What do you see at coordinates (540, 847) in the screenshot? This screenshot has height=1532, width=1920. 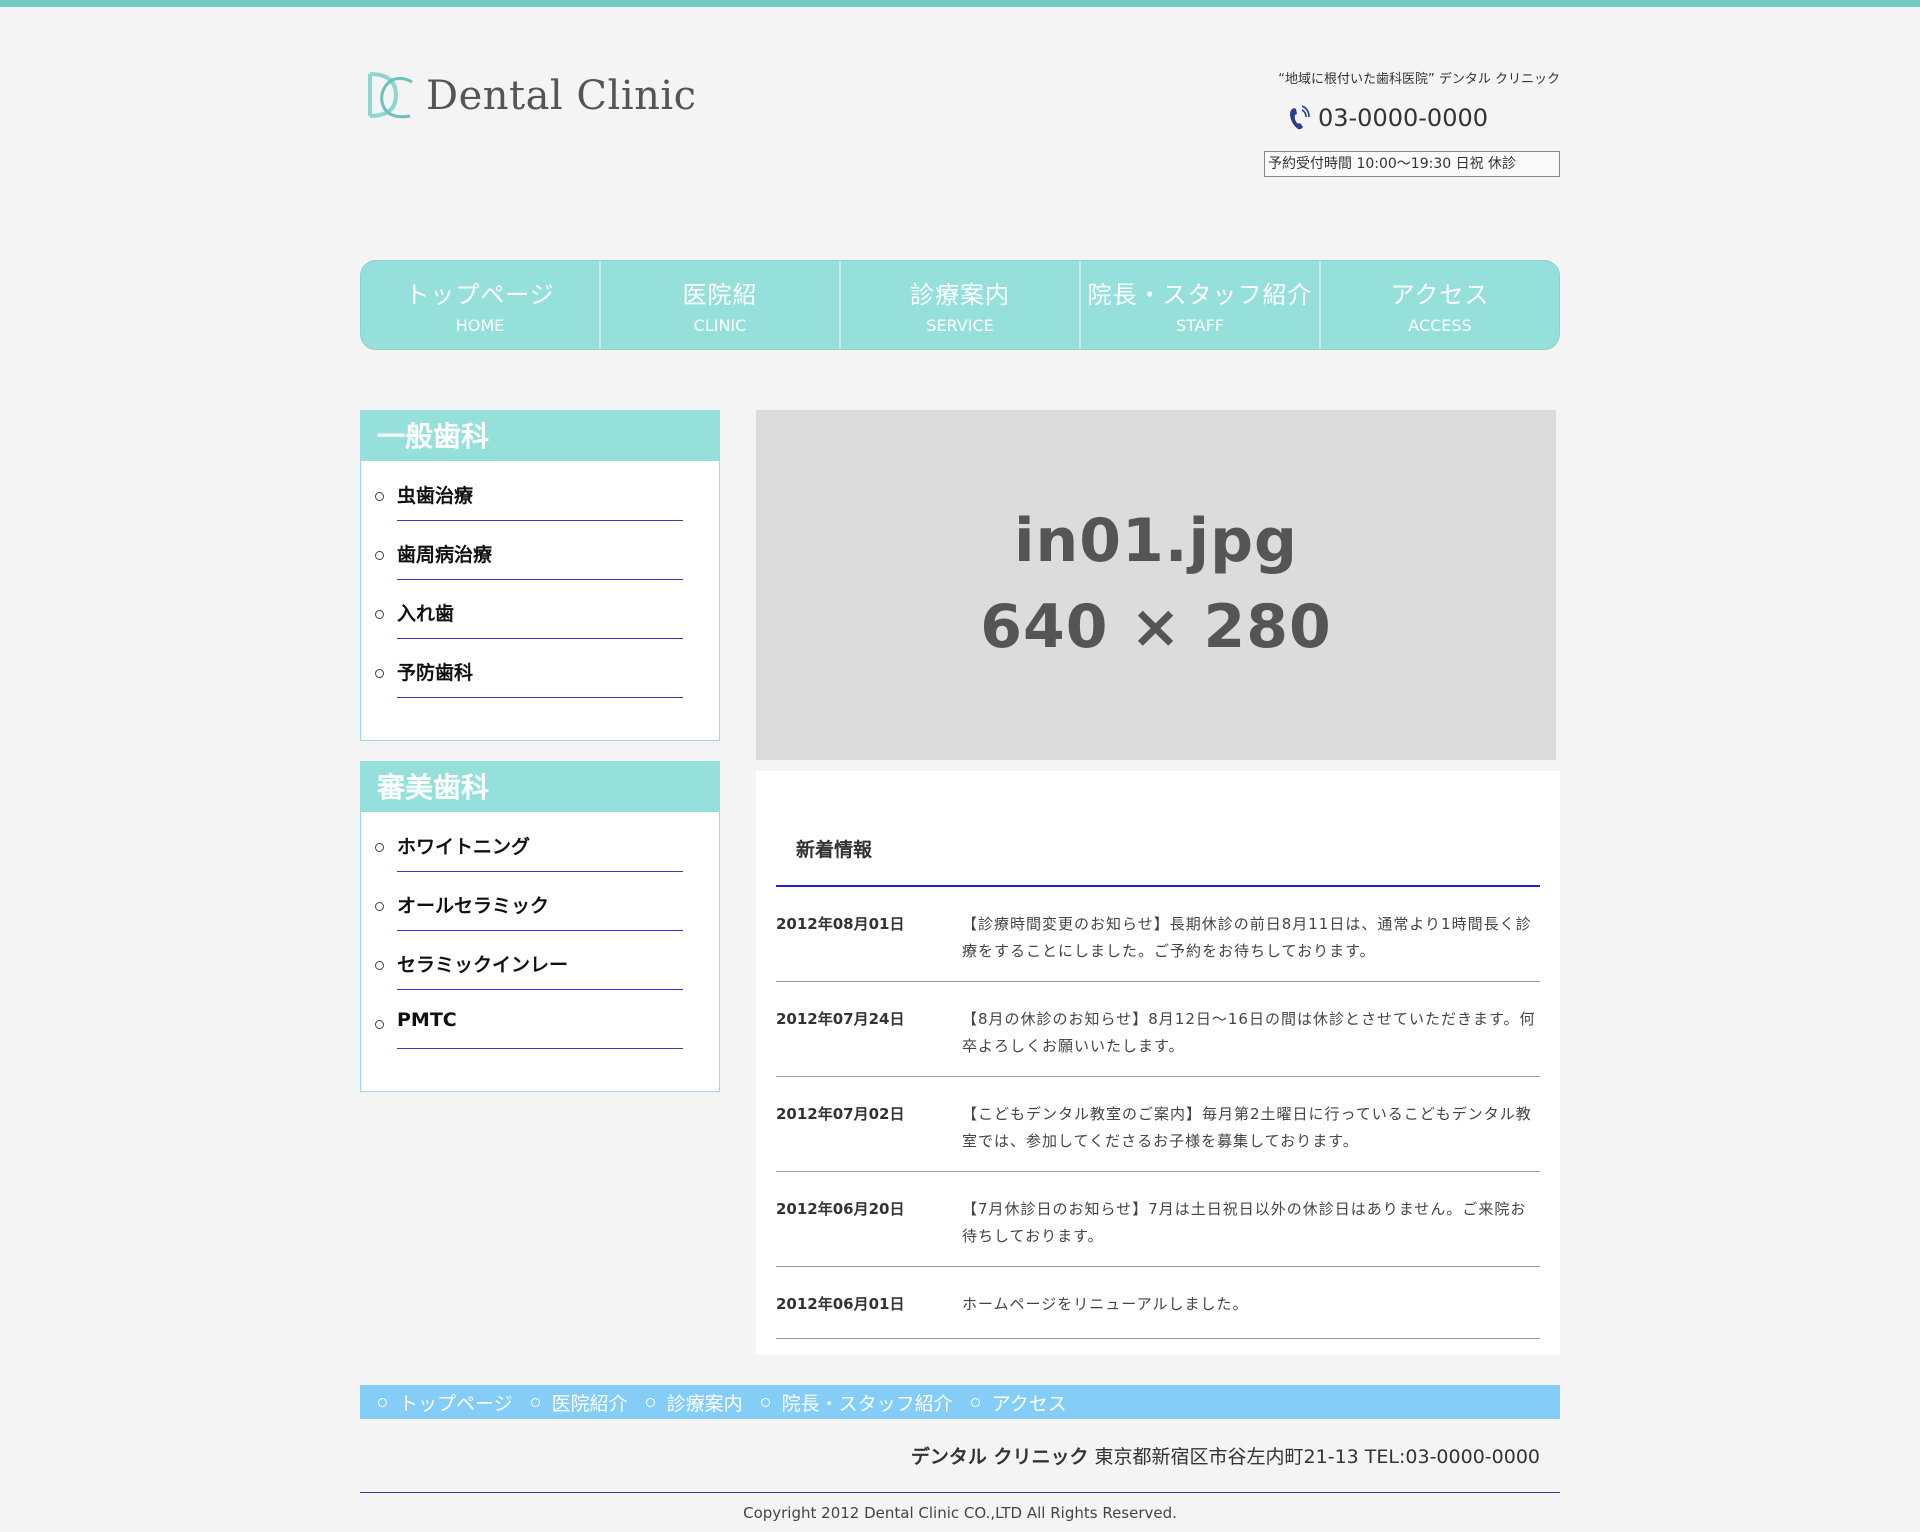 I see `sidebar-item-whitening: ホワイトニング` at bounding box center [540, 847].